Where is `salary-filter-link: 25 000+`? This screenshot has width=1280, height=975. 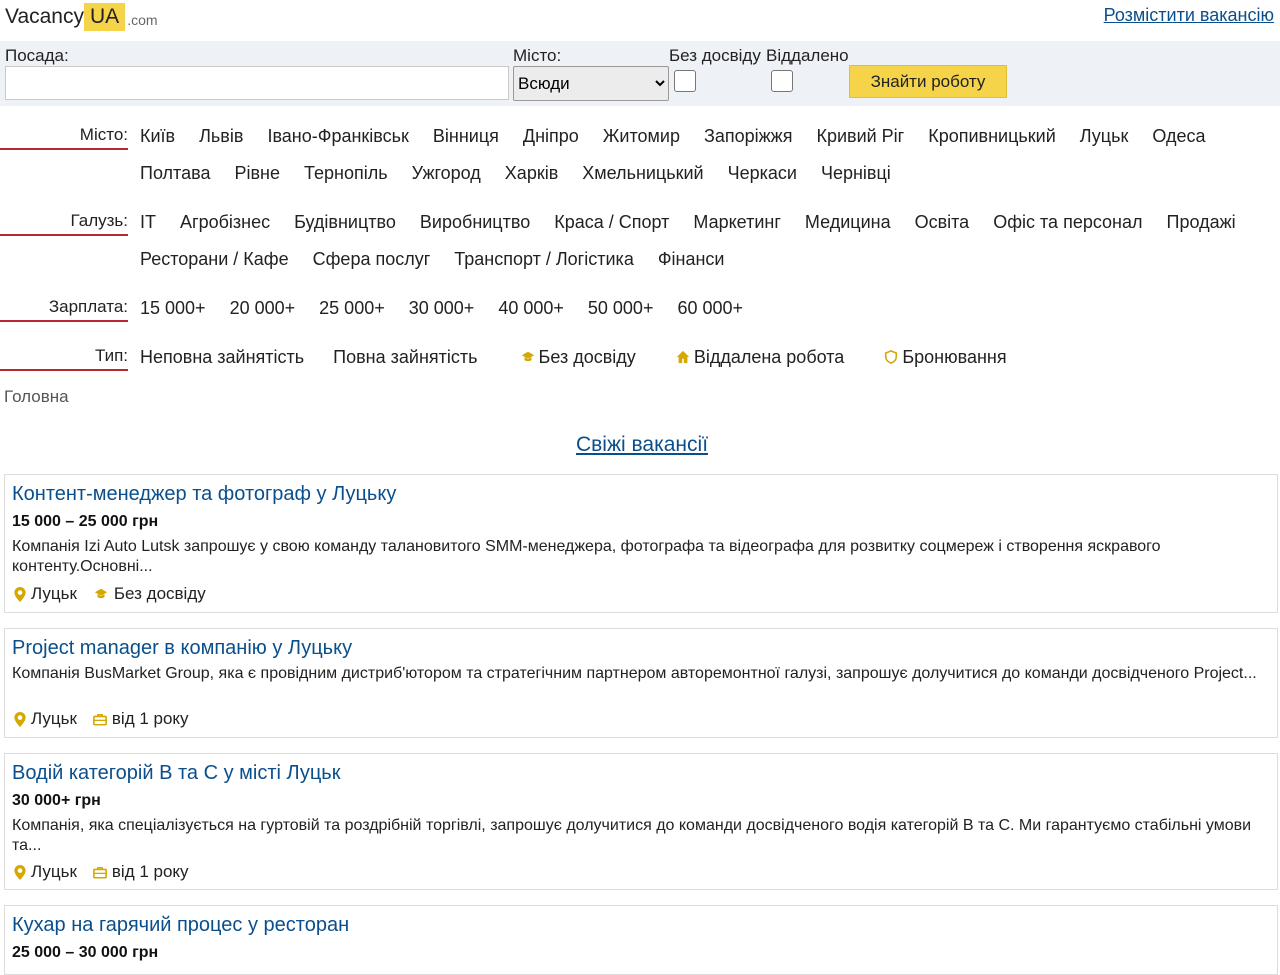
salary-filter-link: 25 000+ is located at coordinates (352, 308).